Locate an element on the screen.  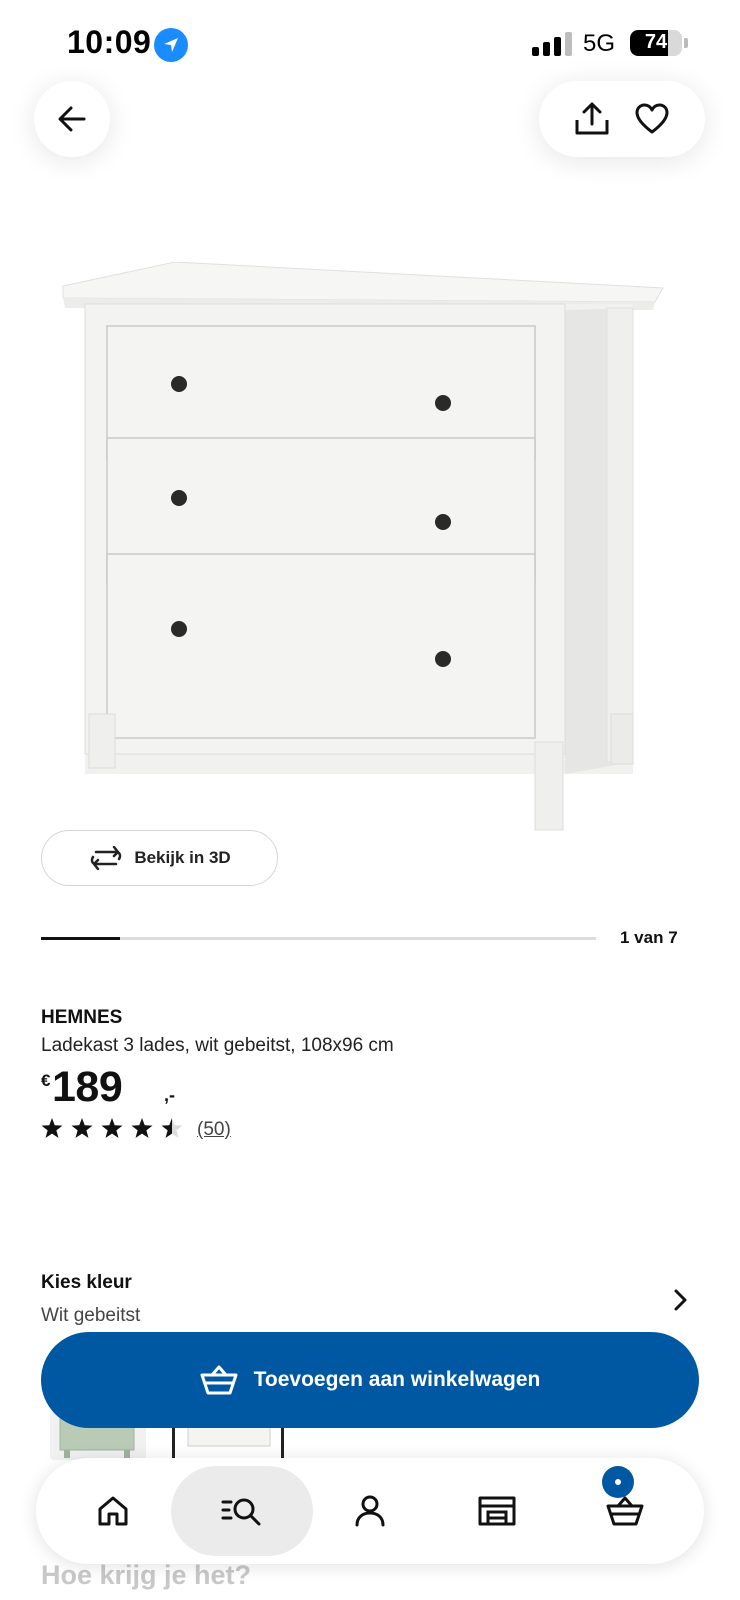
home-icon is located at coordinates (113, 1511).